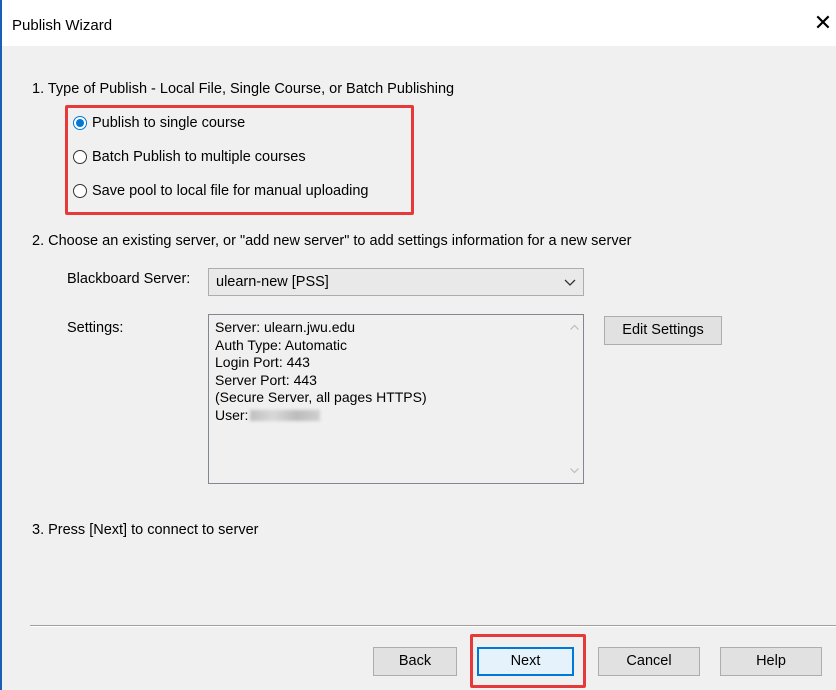 The image size is (836, 690). I want to click on close-icon: ✕, so click(823, 23).